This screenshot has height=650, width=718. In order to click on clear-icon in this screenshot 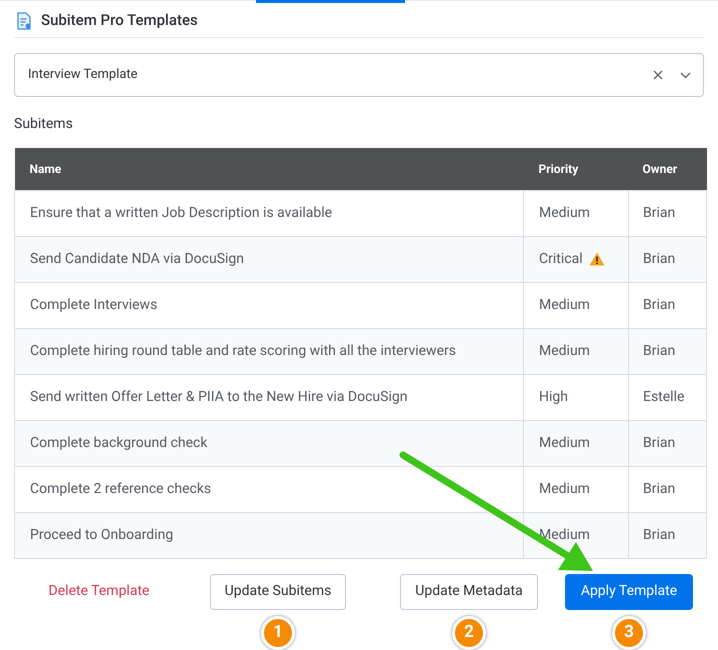, I will do `click(658, 75)`.